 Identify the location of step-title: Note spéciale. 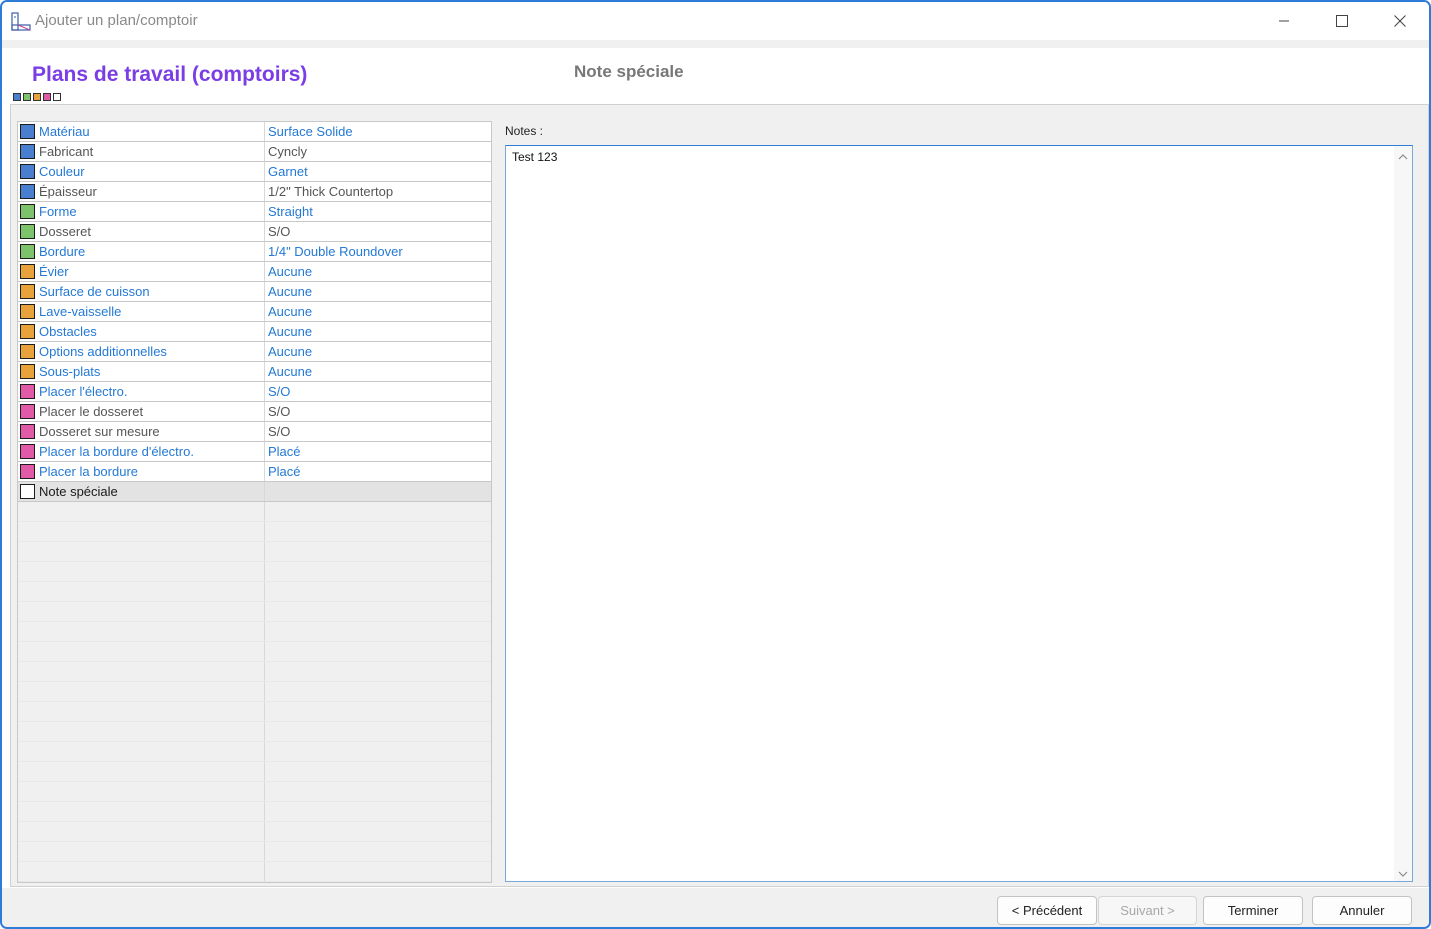
(629, 71).